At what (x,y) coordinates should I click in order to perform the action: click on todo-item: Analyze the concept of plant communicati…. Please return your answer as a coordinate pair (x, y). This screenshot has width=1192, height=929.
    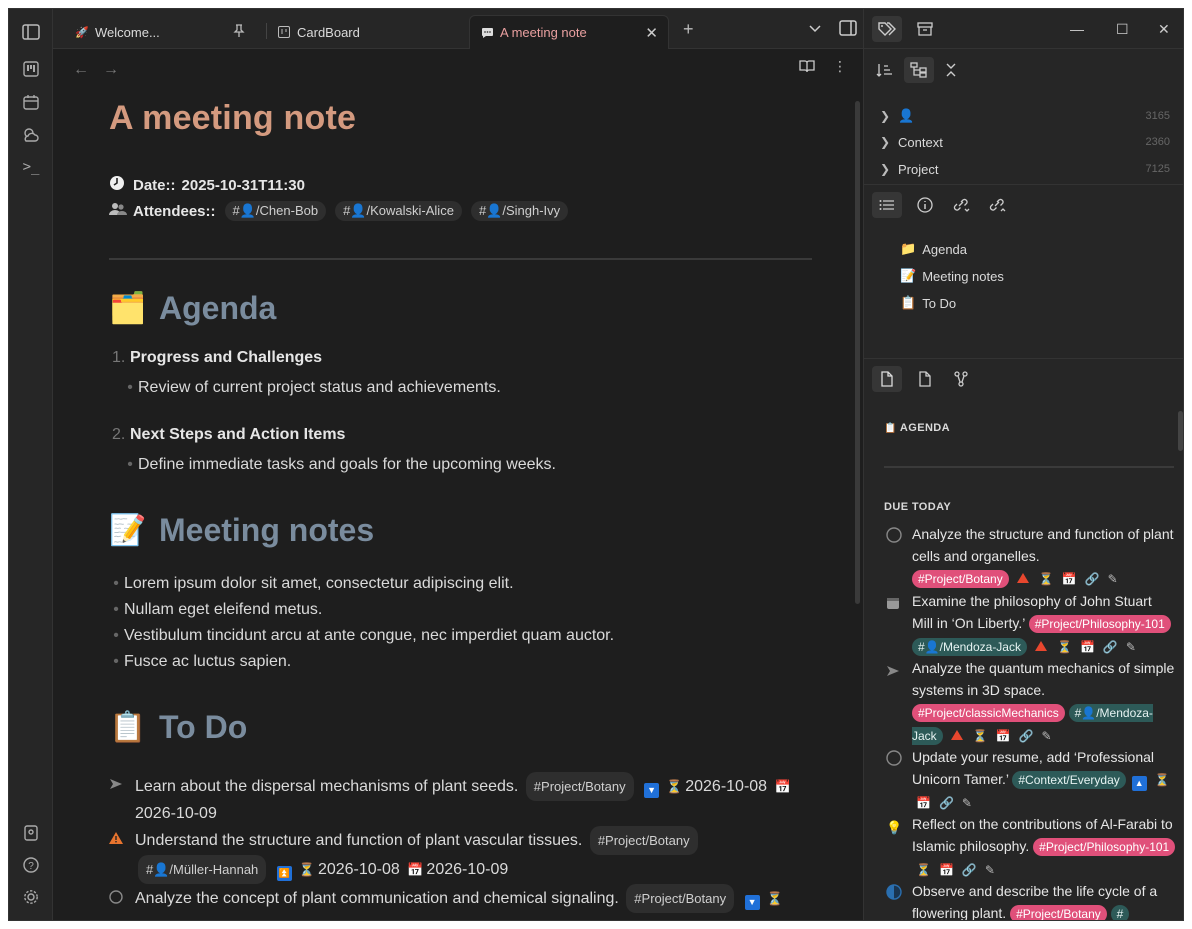
    Looking at the image, I should click on (459, 898).